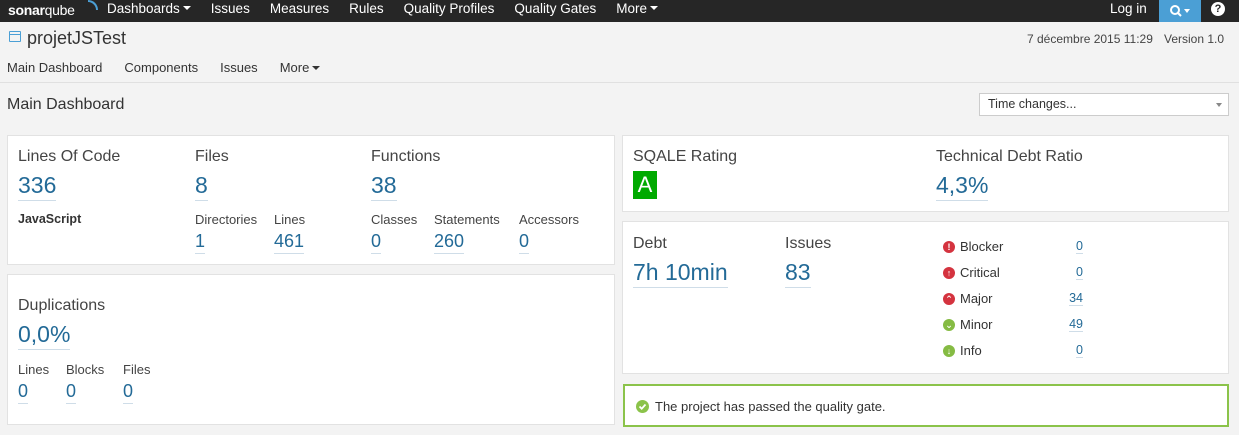 The height and width of the screenshot is (435, 1239). What do you see at coordinates (449, 11) in the screenshot?
I see `nav-quality-profiles: Quality Profiles` at bounding box center [449, 11].